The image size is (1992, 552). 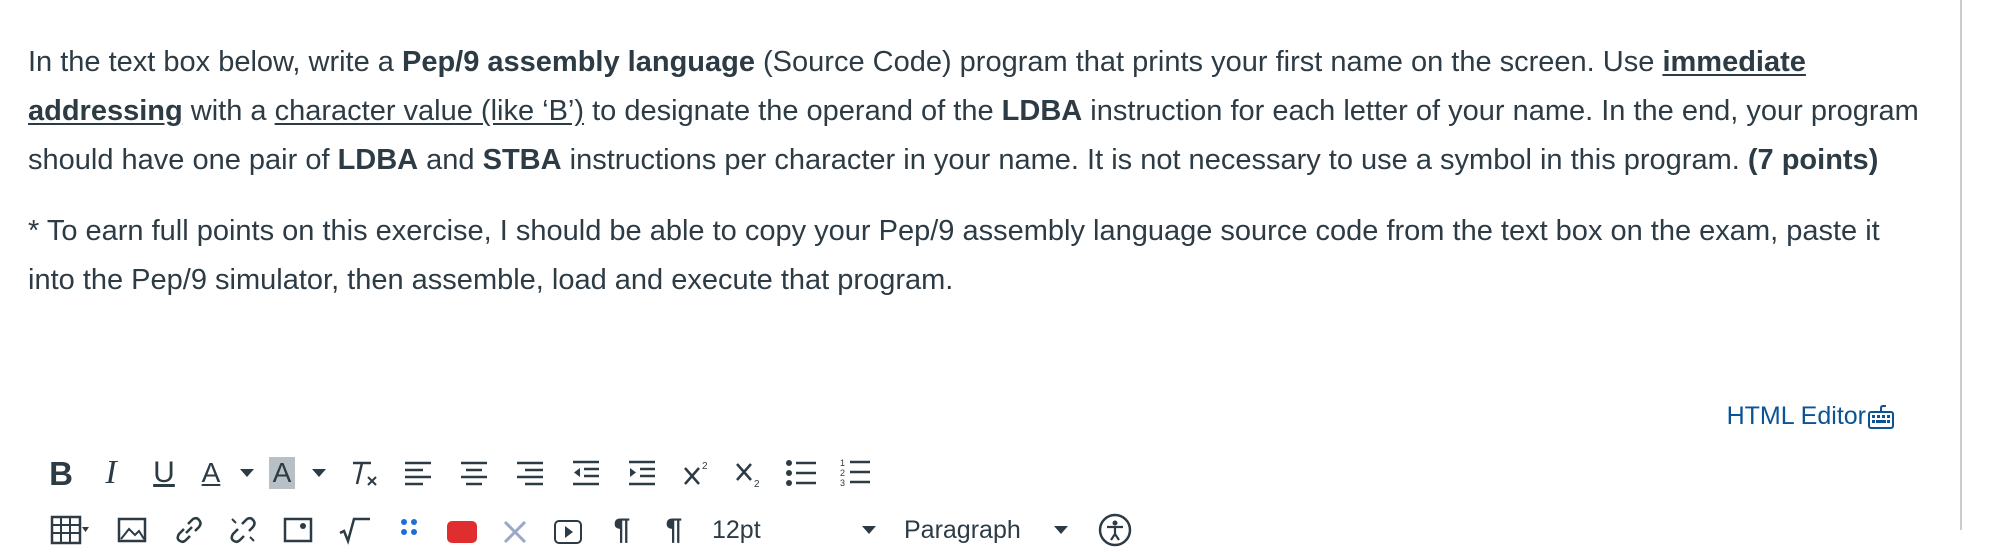 What do you see at coordinates (530, 473) in the screenshot?
I see `align-right-icon` at bounding box center [530, 473].